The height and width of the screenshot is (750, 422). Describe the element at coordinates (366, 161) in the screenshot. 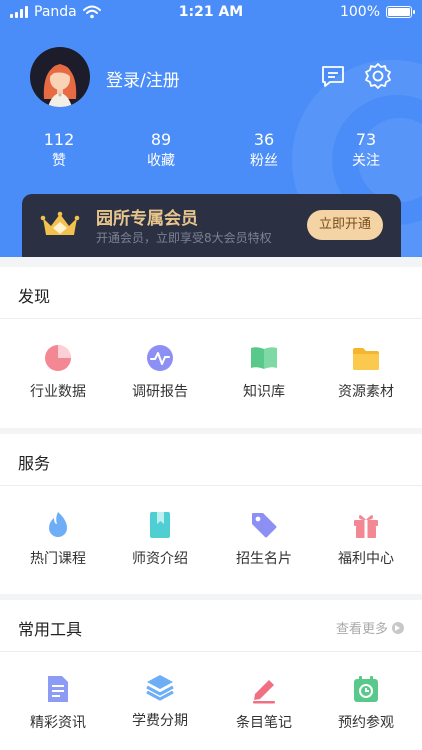

I see `stat-label: 关注` at that location.